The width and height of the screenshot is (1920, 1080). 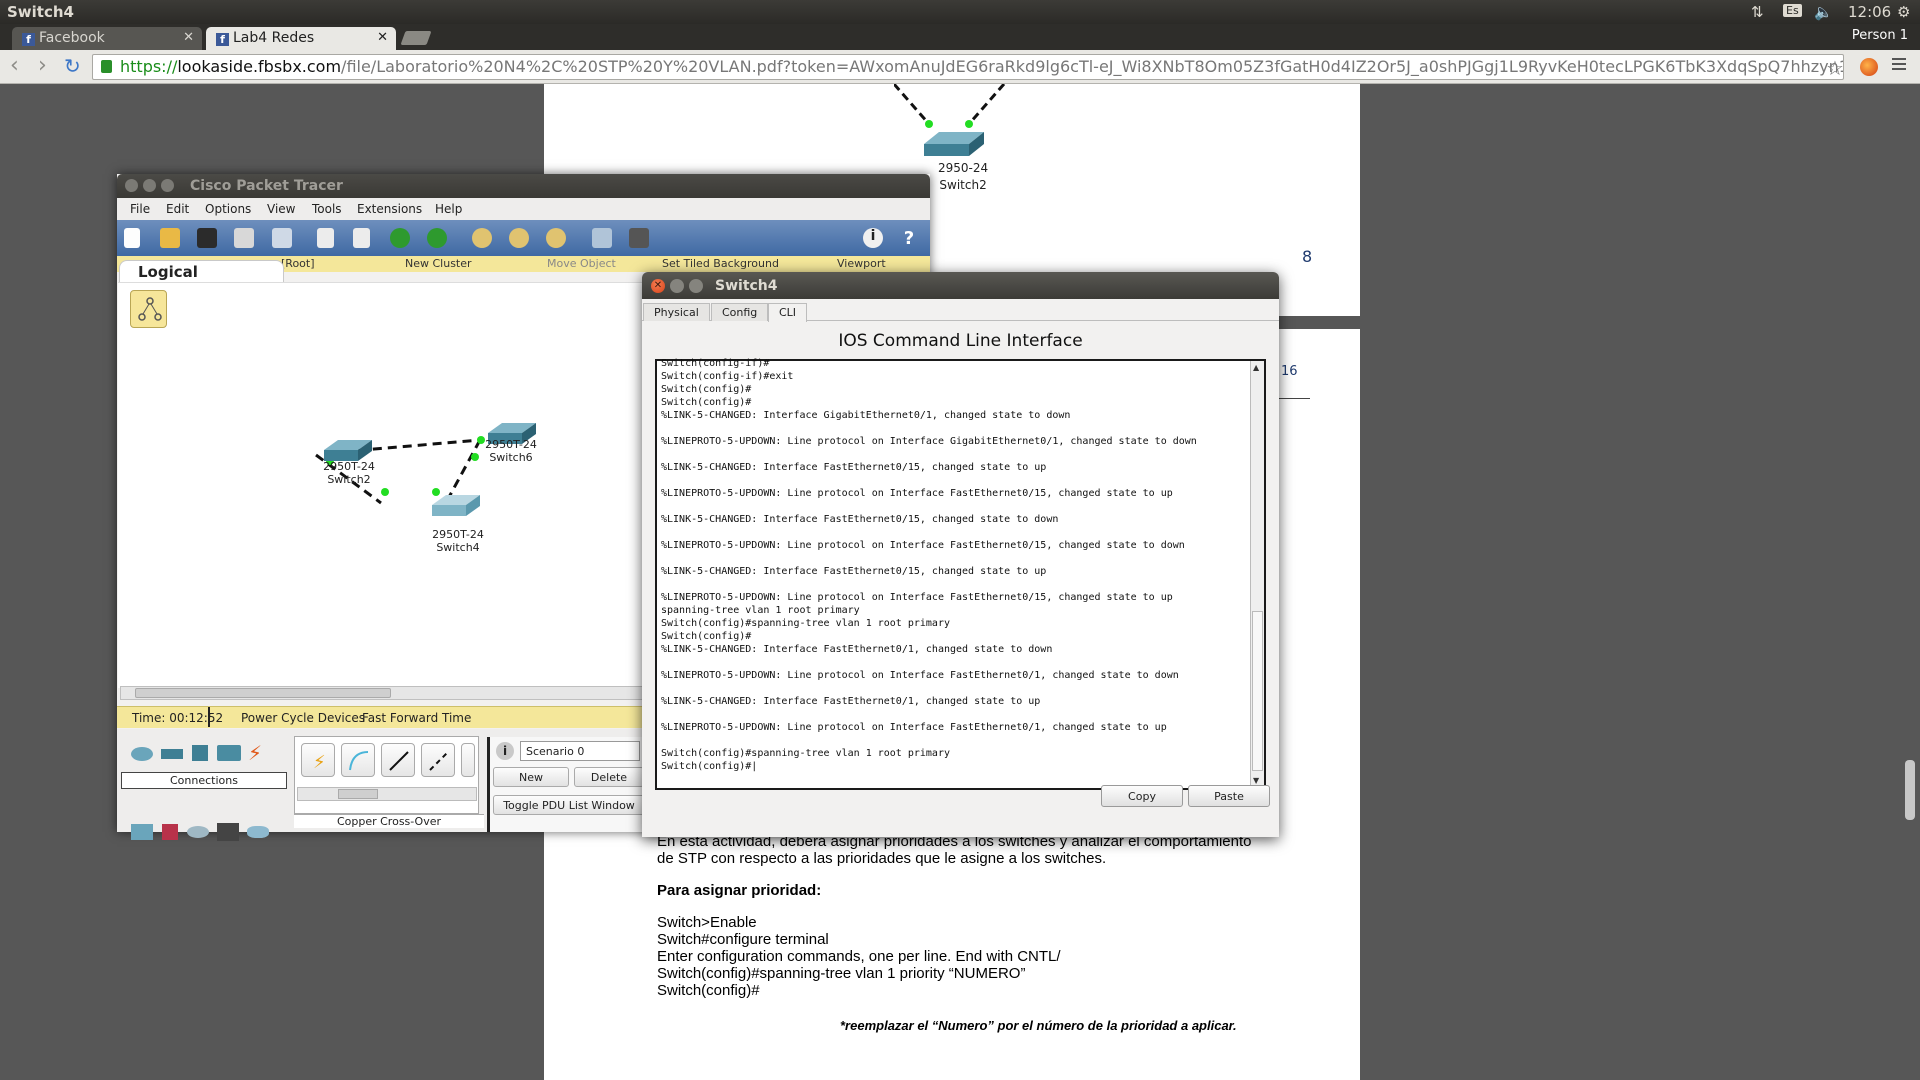 What do you see at coordinates (602, 238) in the screenshot?
I see `drawing-palette-icon` at bounding box center [602, 238].